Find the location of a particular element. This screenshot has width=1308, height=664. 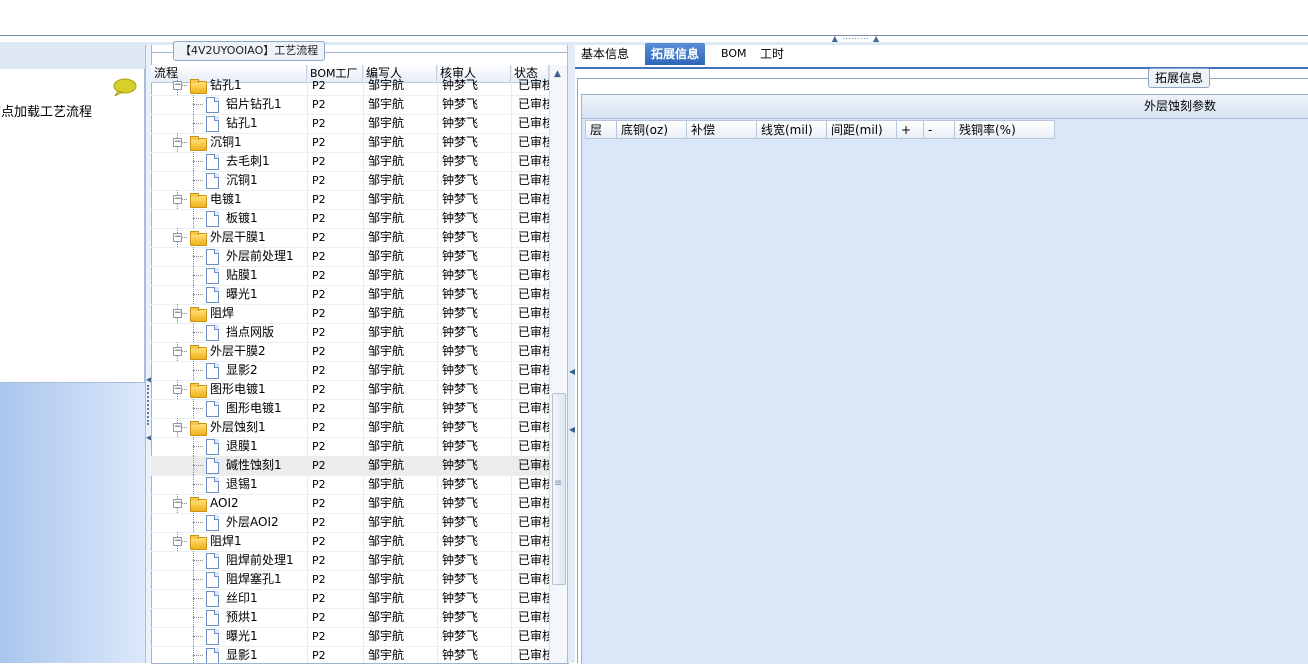

tab-work-hours: 工时 is located at coordinates (772, 54).